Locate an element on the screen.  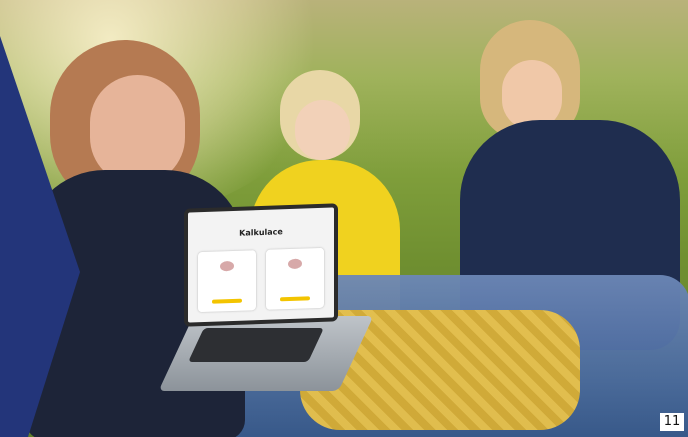
left-ribbon-shape is located at coordinates (40, 236).